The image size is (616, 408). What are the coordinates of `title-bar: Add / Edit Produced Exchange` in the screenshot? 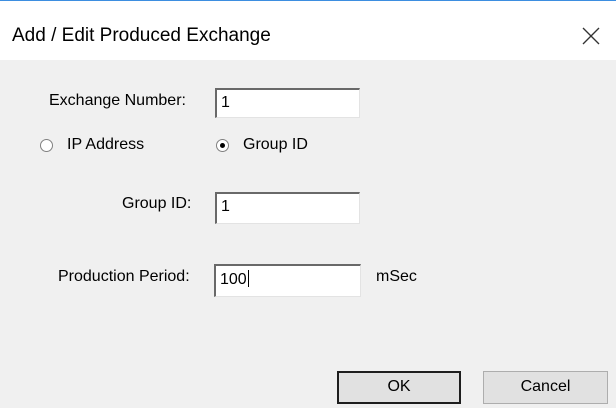 It's located at (308, 30).